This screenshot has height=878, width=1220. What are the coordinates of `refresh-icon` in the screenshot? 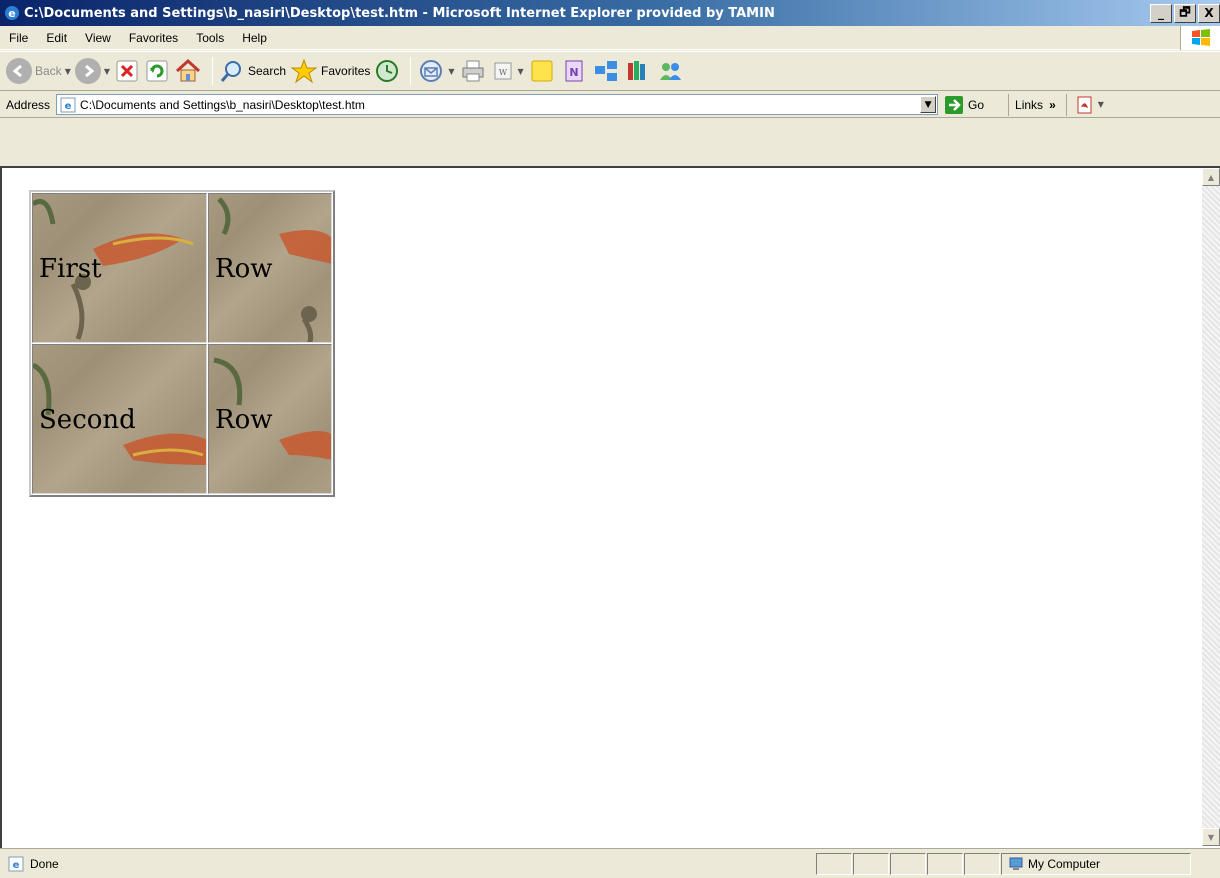 It's located at (157, 71).